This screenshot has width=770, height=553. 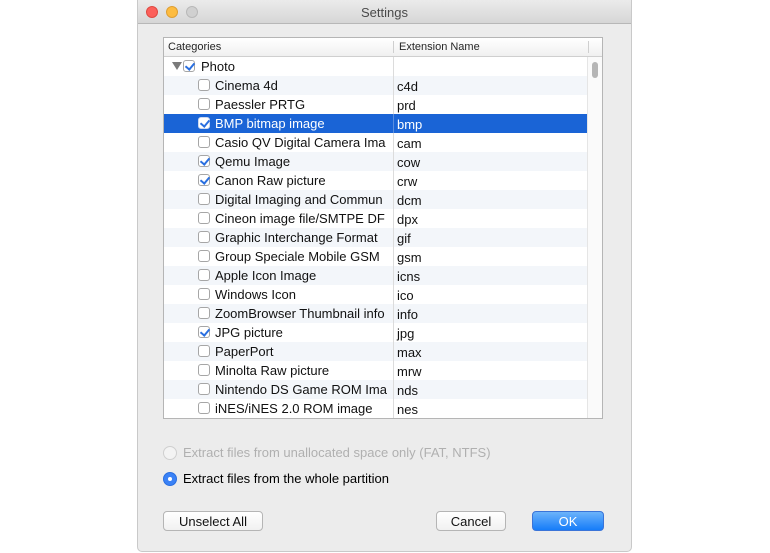 I want to click on row-label: Qemu Image, so click(x=253, y=161).